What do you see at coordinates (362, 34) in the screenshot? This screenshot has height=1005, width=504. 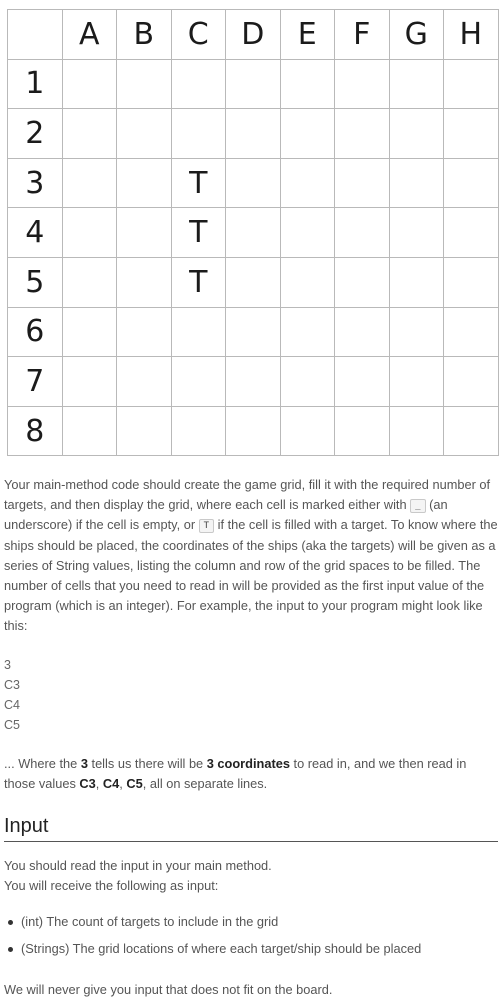 I see `column-header: F` at bounding box center [362, 34].